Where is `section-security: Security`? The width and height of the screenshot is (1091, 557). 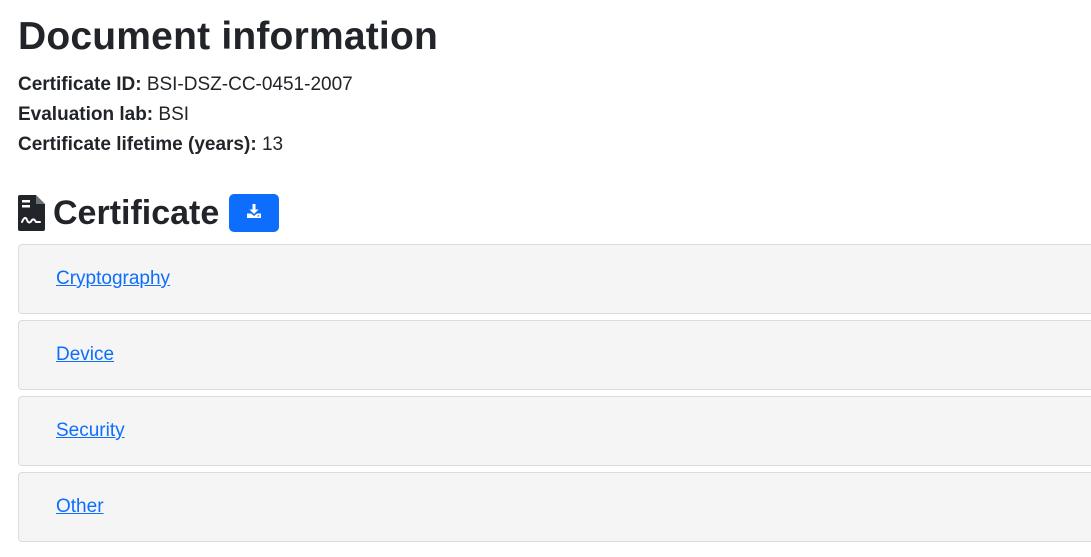 section-security: Security is located at coordinates (554, 431).